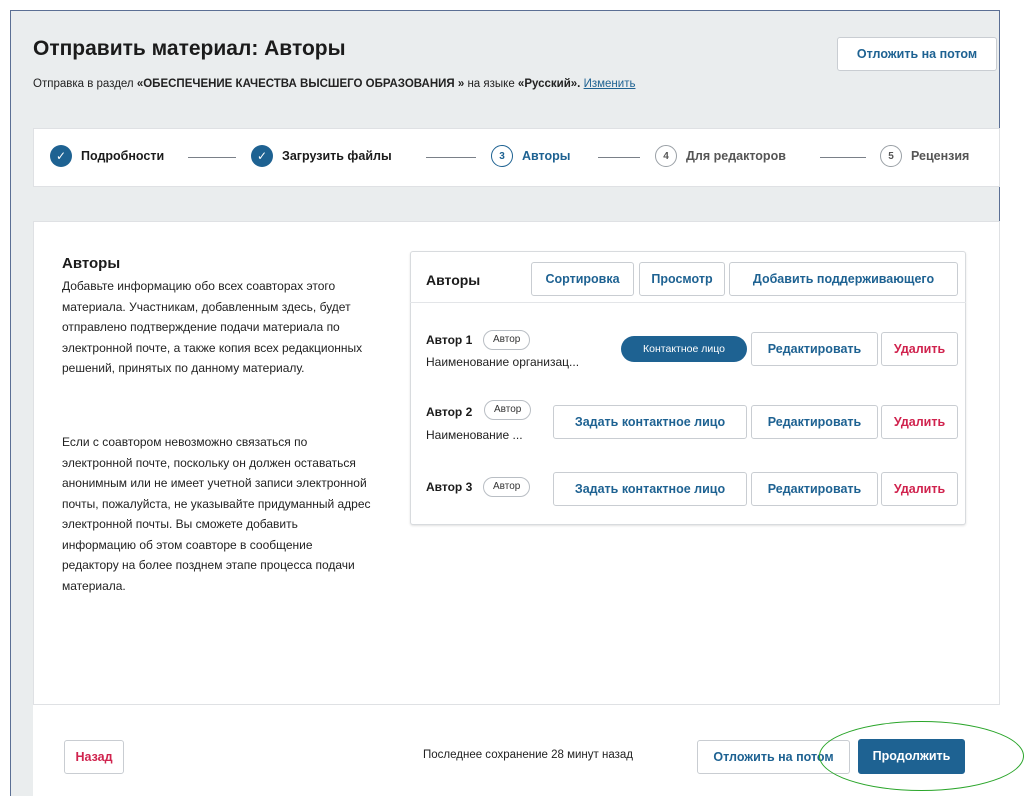  What do you see at coordinates (911, 756) in the screenshot?
I see `continue-button: Продолжить` at bounding box center [911, 756].